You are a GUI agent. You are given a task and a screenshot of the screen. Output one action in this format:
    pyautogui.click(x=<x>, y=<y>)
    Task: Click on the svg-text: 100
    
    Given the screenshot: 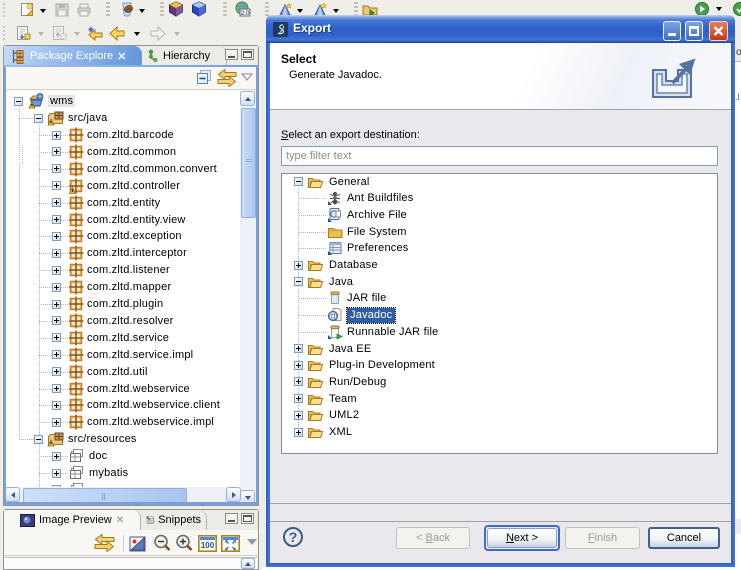 What is the action you would take?
    pyautogui.click(x=208, y=545)
    